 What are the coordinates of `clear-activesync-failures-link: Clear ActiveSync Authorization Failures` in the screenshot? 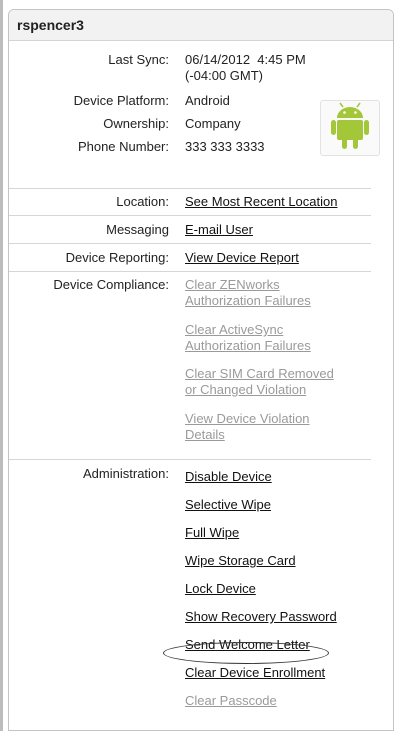 It's located at (248, 338).